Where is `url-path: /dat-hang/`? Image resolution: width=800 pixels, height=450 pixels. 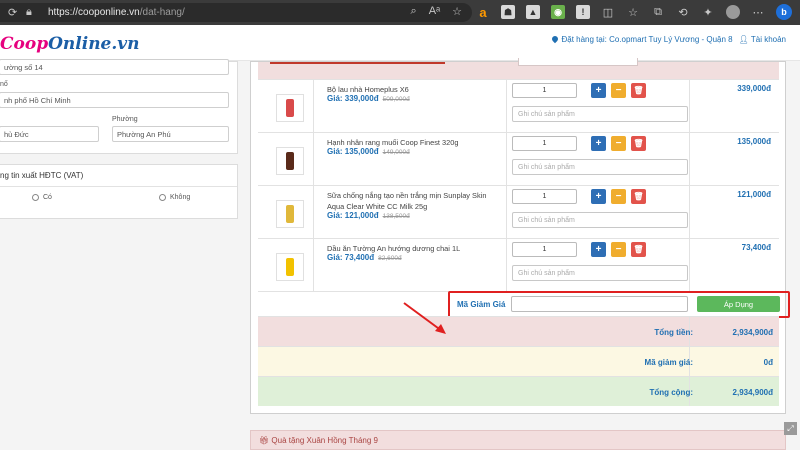
url-path: /dat-hang/ is located at coordinates (162, 12).